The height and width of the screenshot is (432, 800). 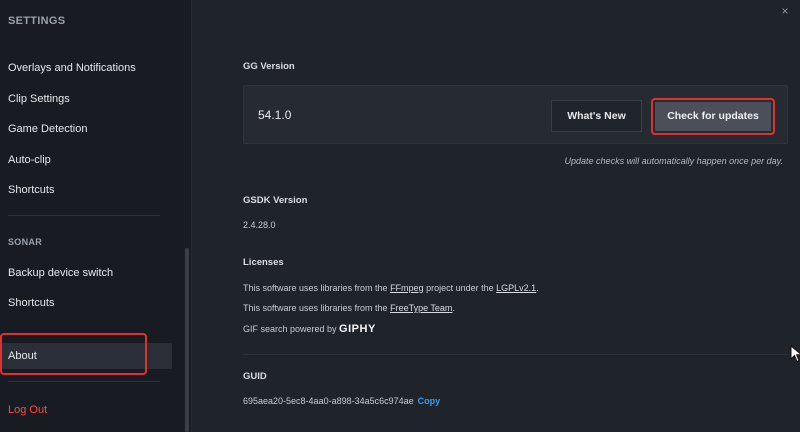 I want to click on sidebar-item-shortcuts: Shortcuts, so click(x=86, y=190).